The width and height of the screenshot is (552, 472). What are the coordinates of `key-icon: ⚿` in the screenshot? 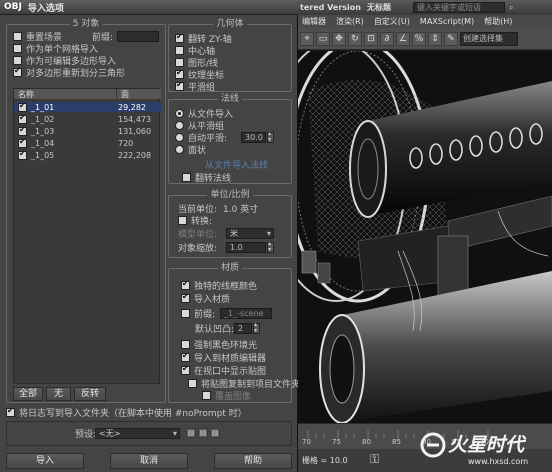 It's located at (374, 459).